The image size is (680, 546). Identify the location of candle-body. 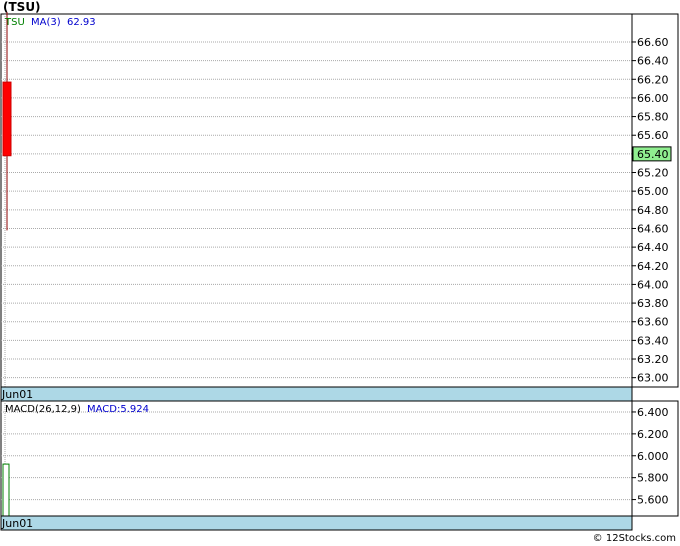
(7, 119).